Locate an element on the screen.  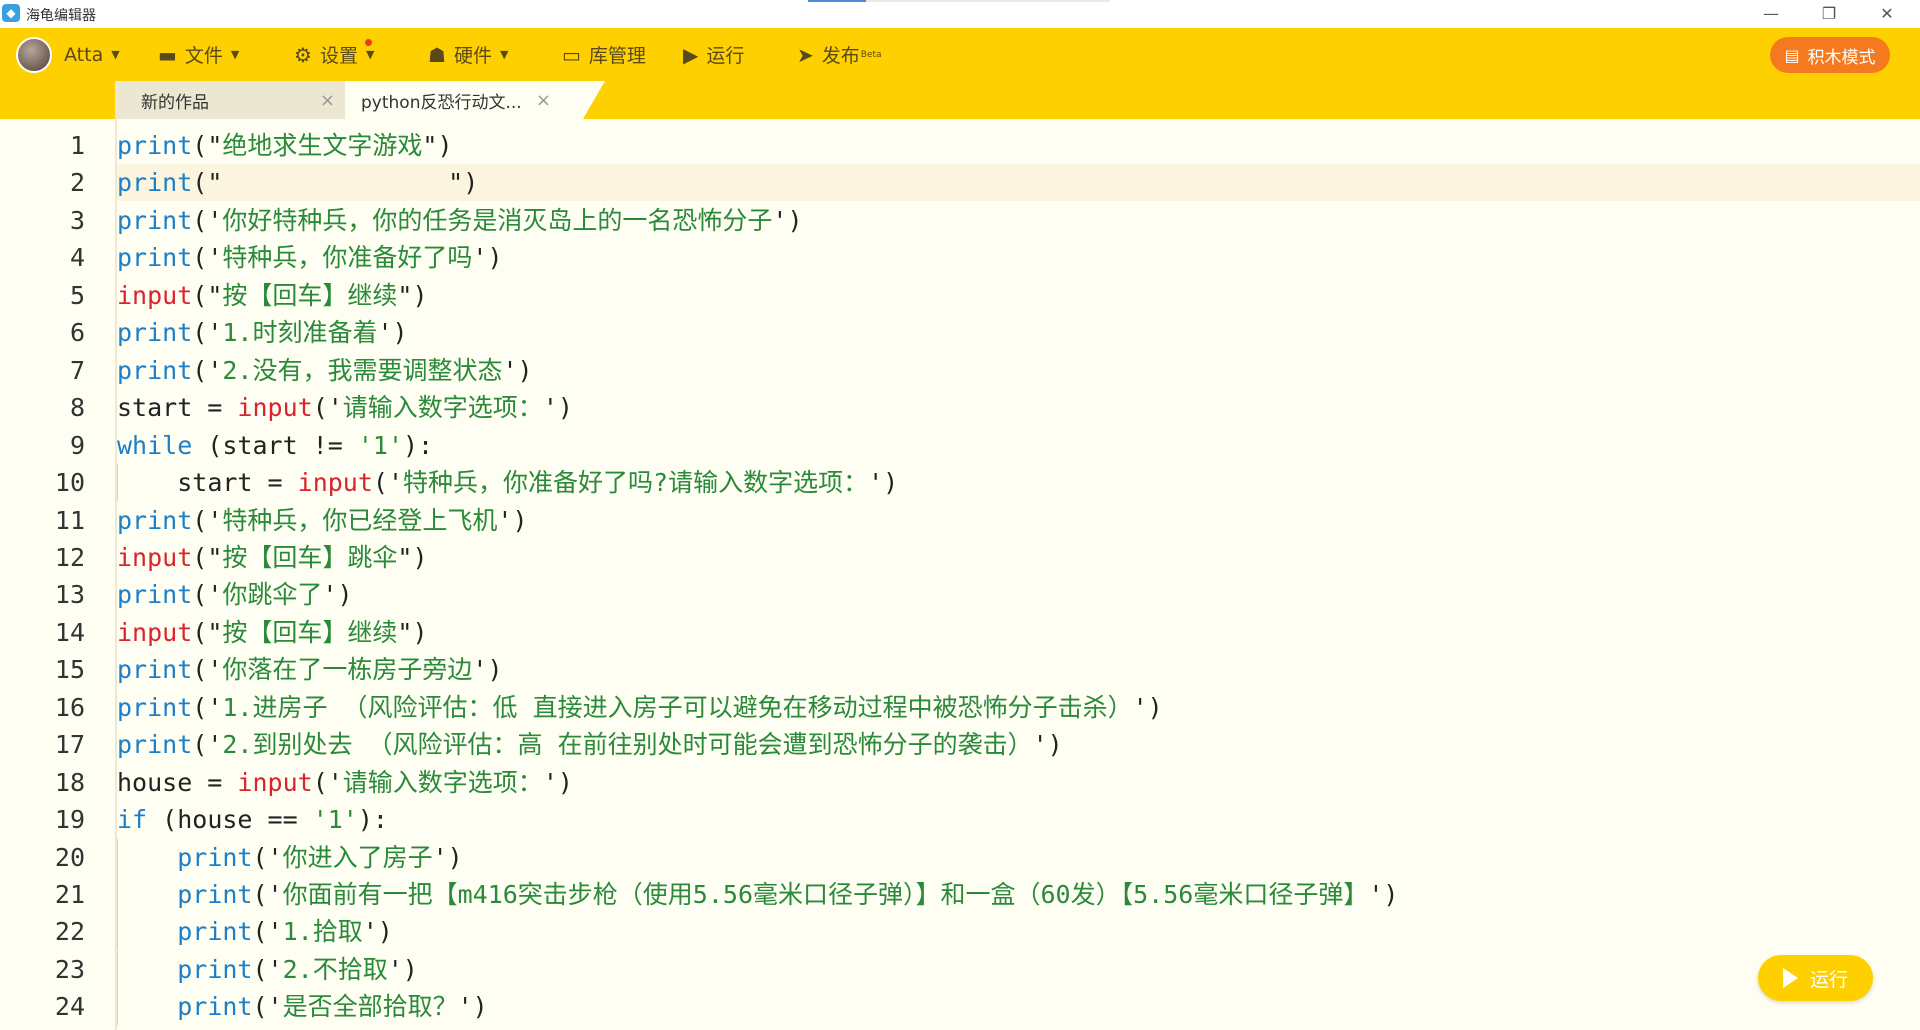
line-number: 15 is located at coordinates (69, 670).